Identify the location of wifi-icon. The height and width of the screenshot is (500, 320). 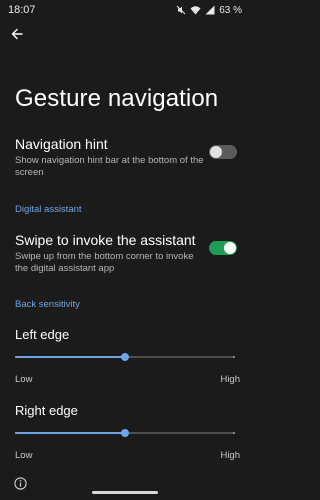
(195, 10).